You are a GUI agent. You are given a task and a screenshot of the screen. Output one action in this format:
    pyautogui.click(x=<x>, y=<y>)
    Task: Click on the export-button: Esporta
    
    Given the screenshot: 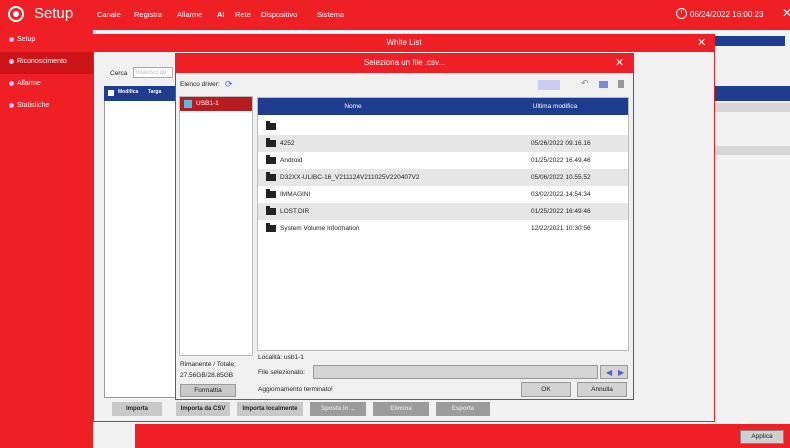 What is the action you would take?
    pyautogui.click(x=463, y=409)
    